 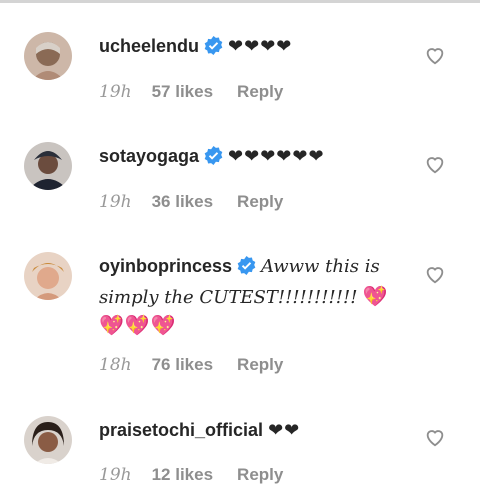 I want to click on likes-count: 76 likes, so click(x=182, y=364).